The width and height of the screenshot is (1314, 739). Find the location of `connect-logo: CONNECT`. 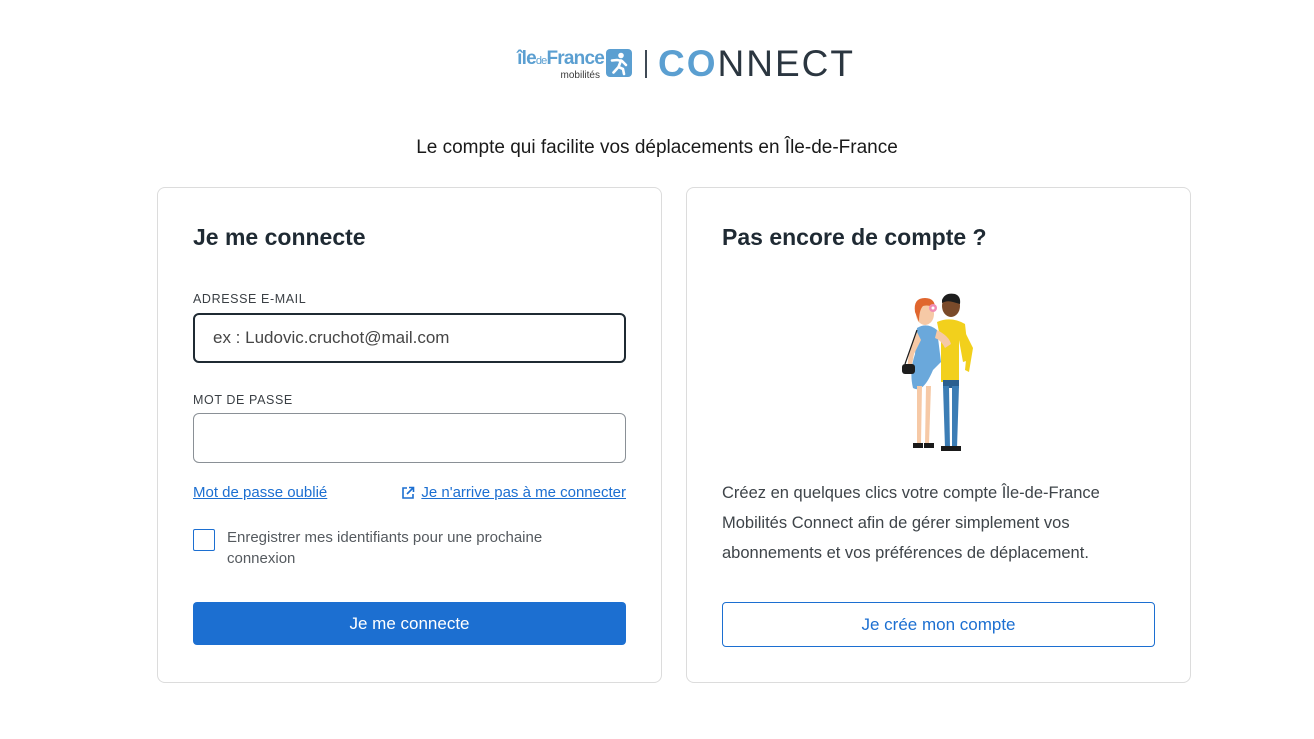

connect-logo: CONNECT is located at coordinates (756, 63).